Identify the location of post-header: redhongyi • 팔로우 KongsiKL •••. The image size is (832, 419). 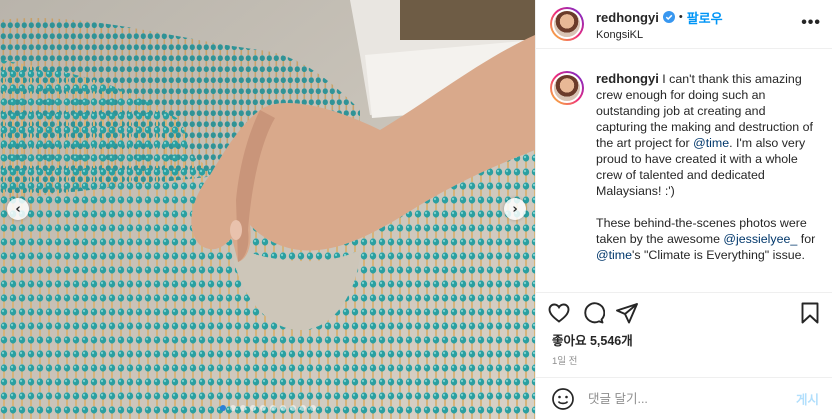
(684, 24).